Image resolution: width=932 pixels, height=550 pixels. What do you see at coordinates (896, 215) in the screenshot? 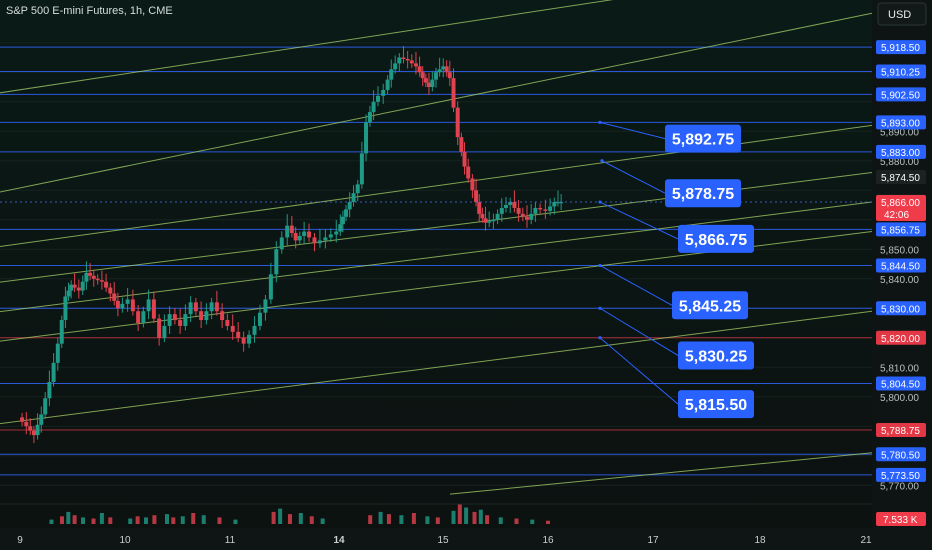
I see `last-price-countdown: 42:06` at bounding box center [896, 215].